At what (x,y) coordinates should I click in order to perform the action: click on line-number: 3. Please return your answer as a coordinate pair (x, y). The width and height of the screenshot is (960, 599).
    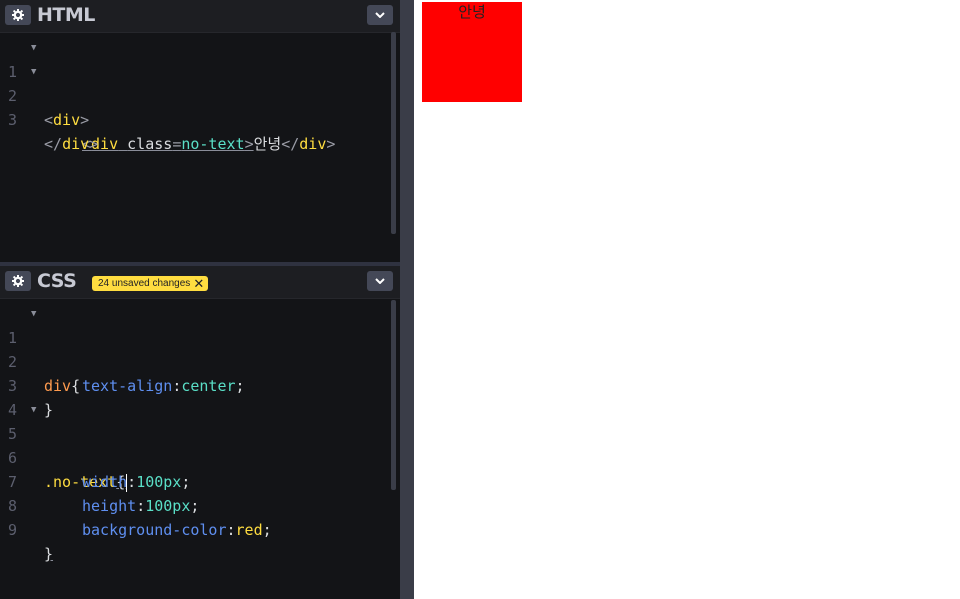
    Looking at the image, I should click on (13, 120).